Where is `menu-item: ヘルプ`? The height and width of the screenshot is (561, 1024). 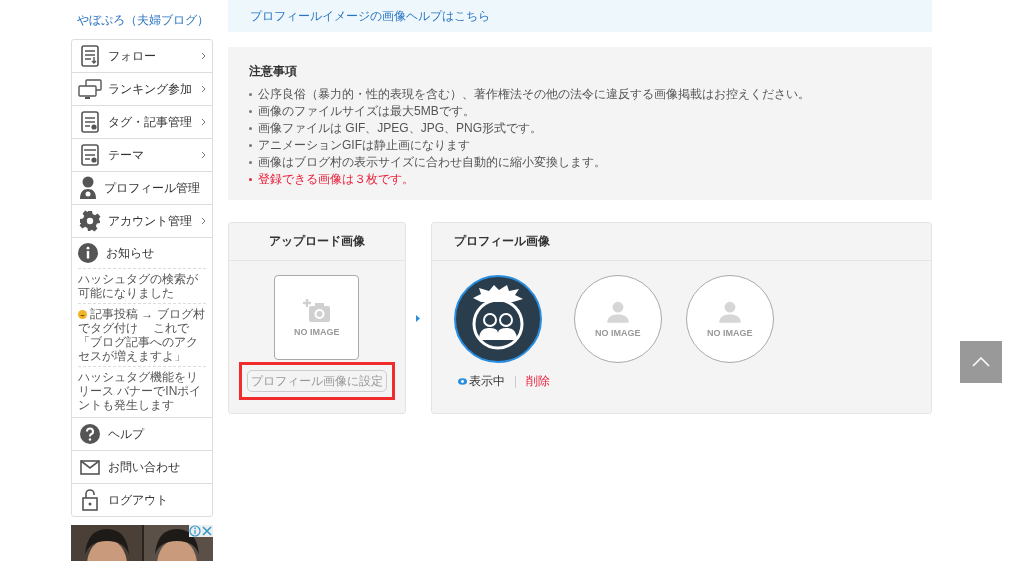
menu-item: ヘルプ is located at coordinates (142, 434).